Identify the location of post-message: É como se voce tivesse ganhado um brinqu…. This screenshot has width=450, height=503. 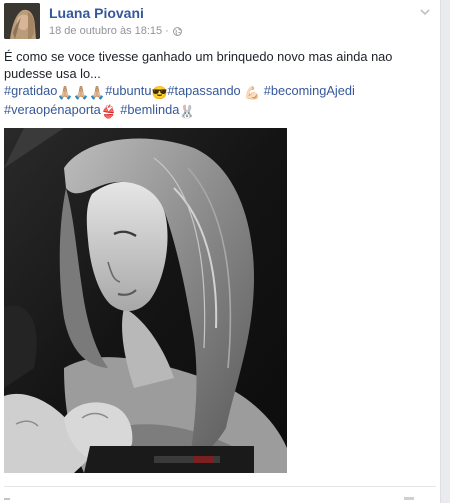
(198, 65).